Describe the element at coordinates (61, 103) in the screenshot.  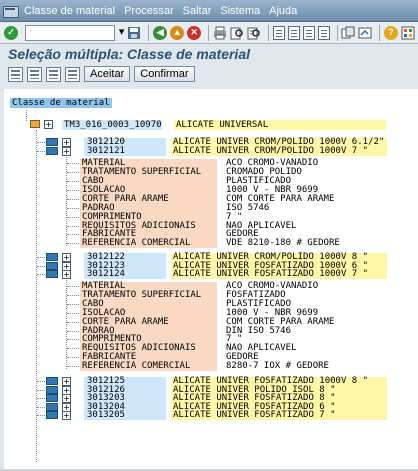
I see `tree-root-label: Classe de material` at that location.